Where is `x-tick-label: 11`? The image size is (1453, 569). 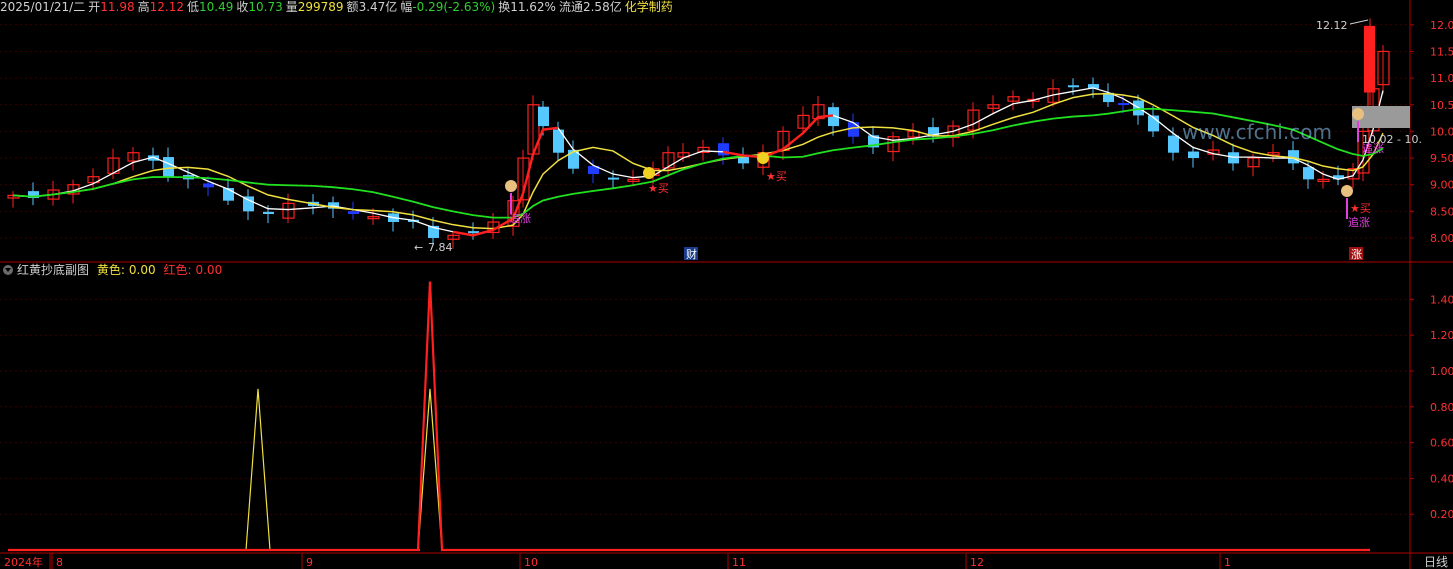 x-tick-label: 11 is located at coordinates (739, 562).